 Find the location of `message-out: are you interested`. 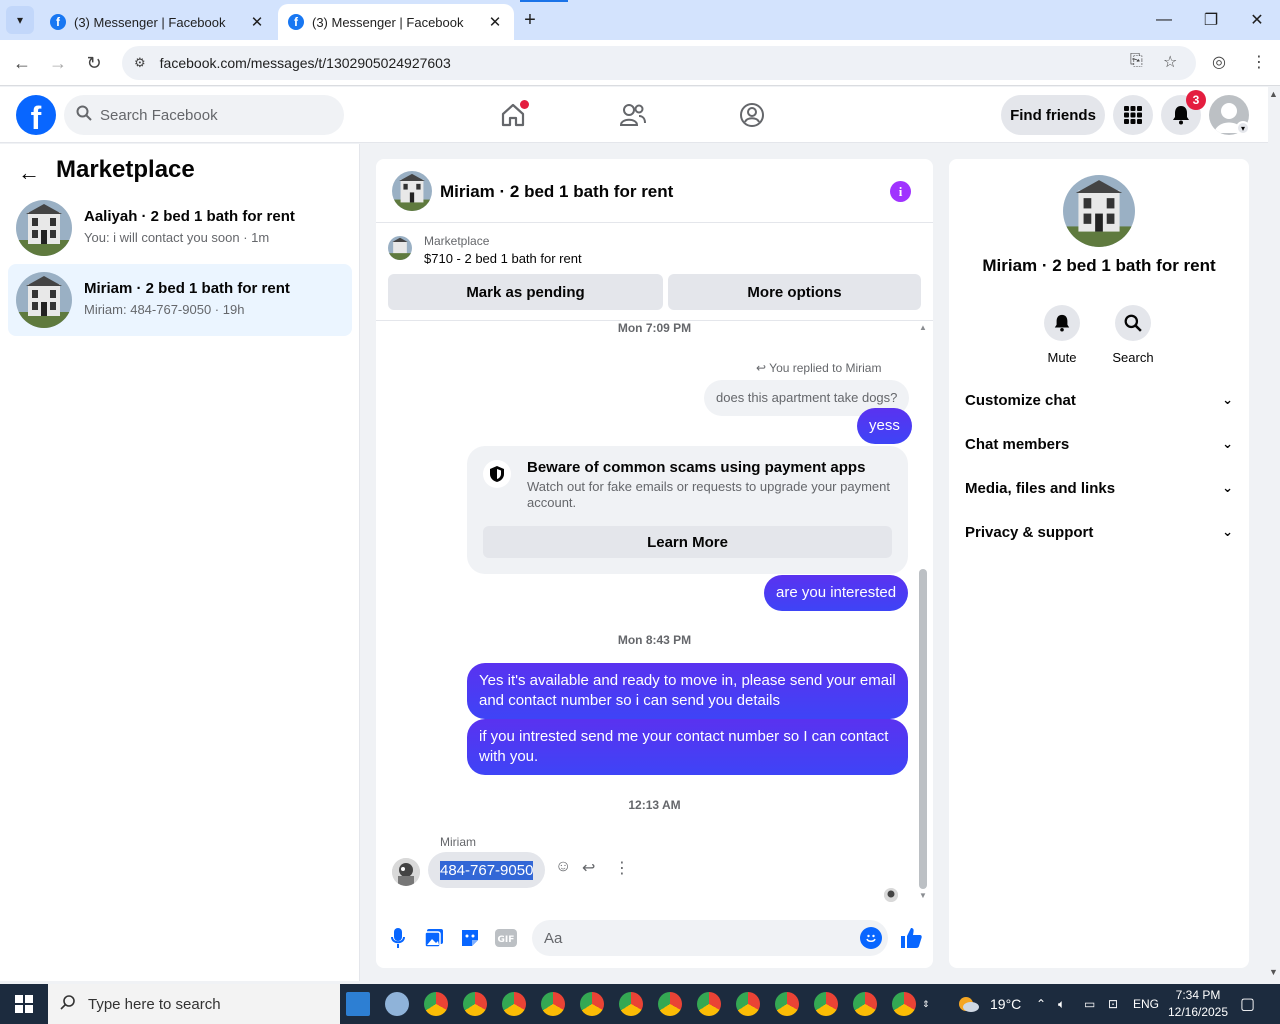

message-out: are you interested is located at coordinates (836, 593).